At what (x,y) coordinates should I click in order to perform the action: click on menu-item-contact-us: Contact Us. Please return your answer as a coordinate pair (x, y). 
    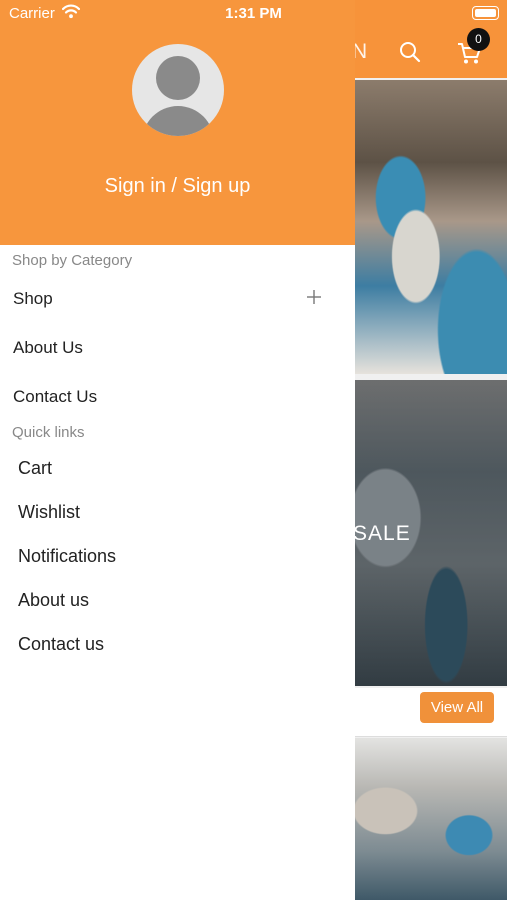
    Looking at the image, I should click on (55, 397).